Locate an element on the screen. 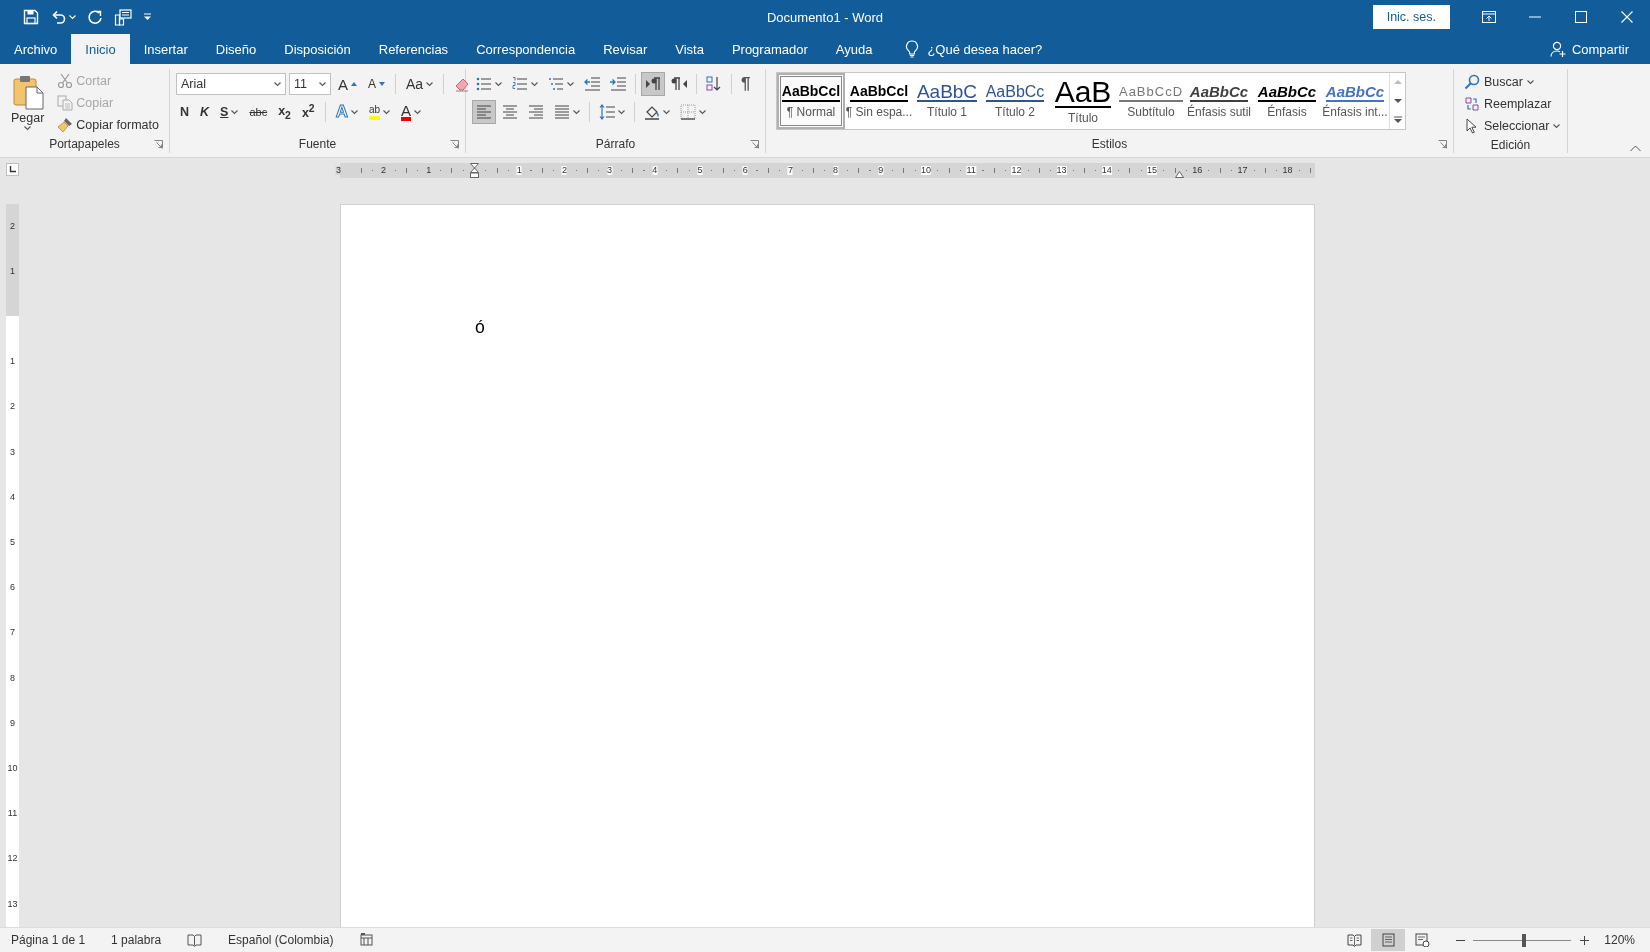 The height and width of the screenshot is (952, 1650). ruler-number: 16 is located at coordinates (1197, 170).